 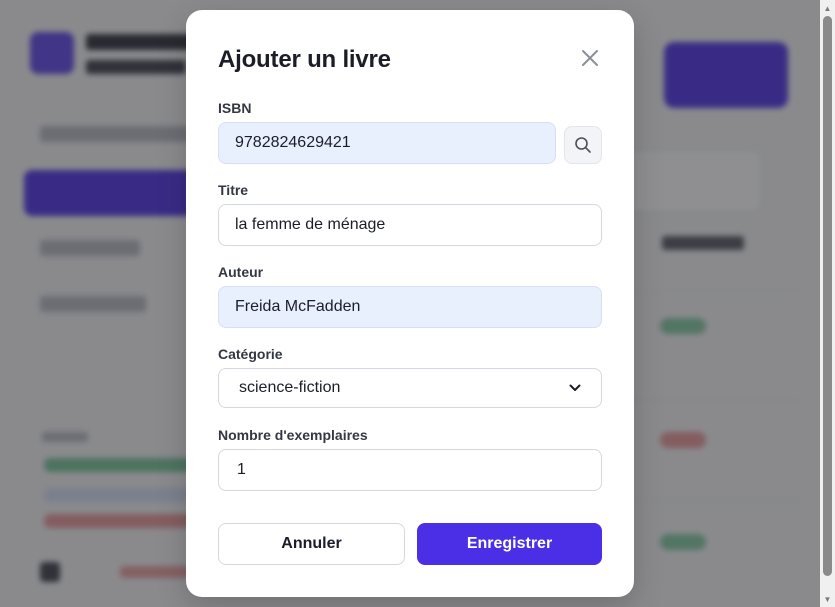 I want to click on isbn-label: ISBN, so click(x=235, y=108).